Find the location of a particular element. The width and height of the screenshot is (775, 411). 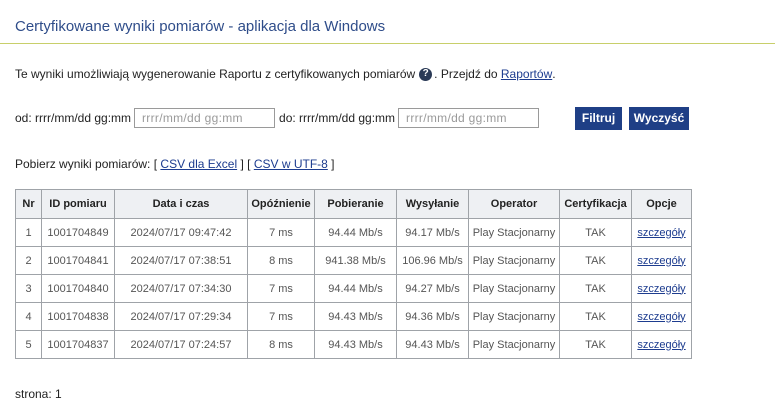

header-options: Opcje is located at coordinates (661, 204).